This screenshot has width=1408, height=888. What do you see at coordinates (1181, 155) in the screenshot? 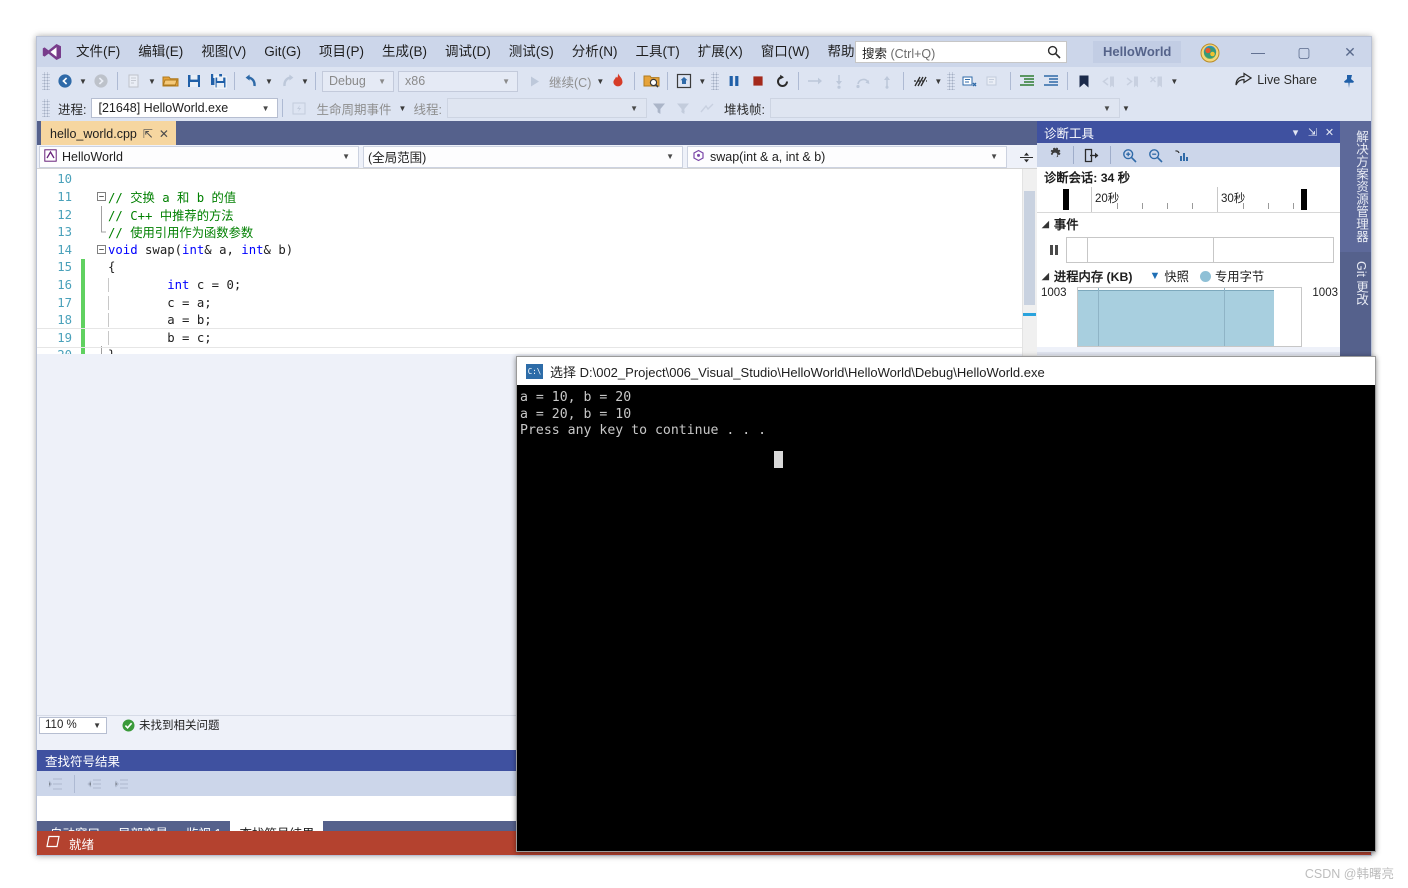
I see `chart-icon` at bounding box center [1181, 155].